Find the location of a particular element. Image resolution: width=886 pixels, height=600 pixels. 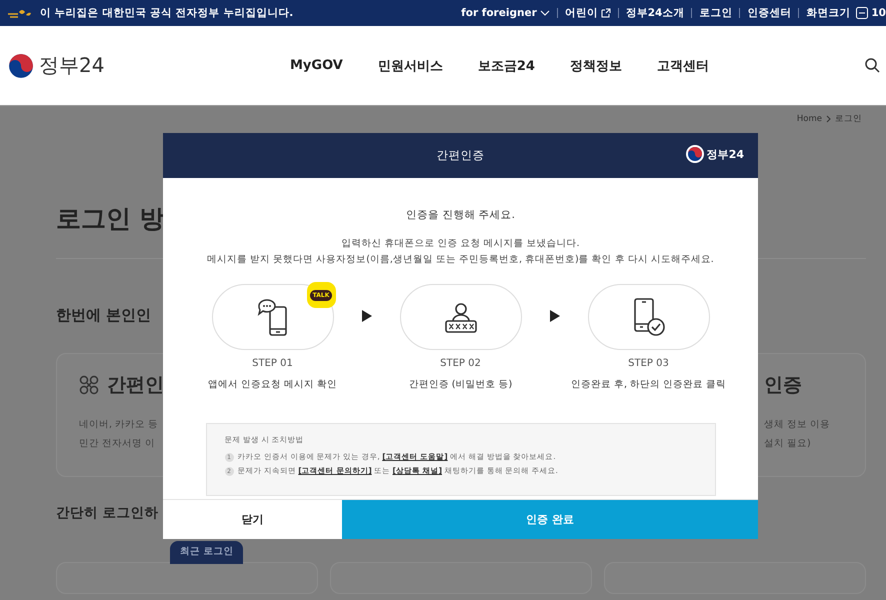

step-label: STEP 03 is located at coordinates (648, 363).